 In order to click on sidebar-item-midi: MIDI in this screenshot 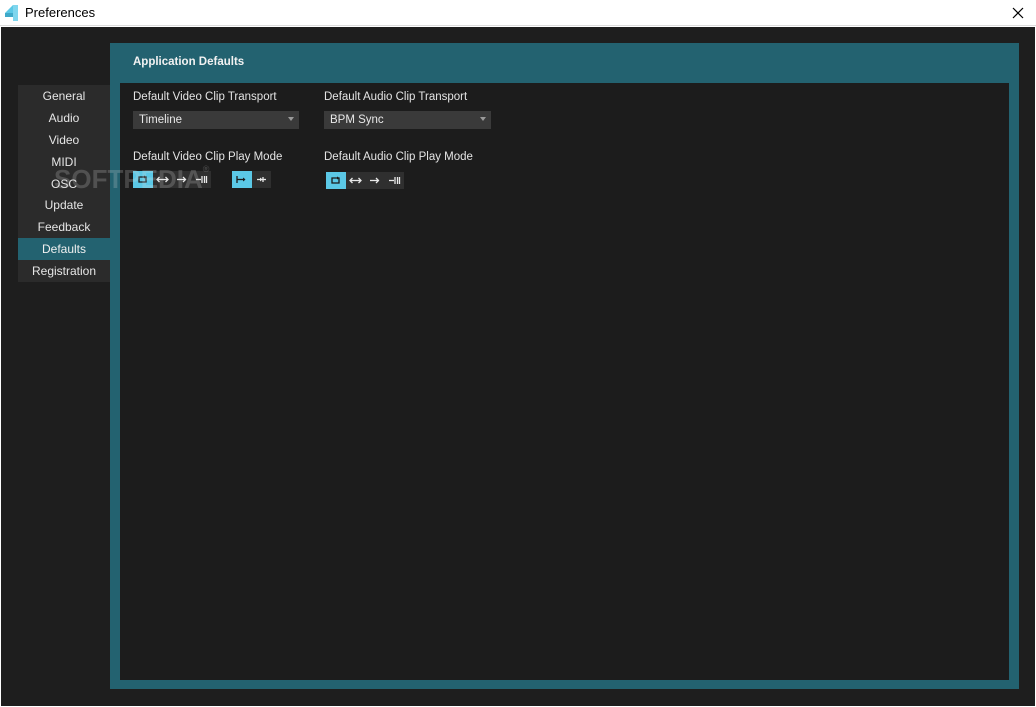, I will do `click(64, 162)`.